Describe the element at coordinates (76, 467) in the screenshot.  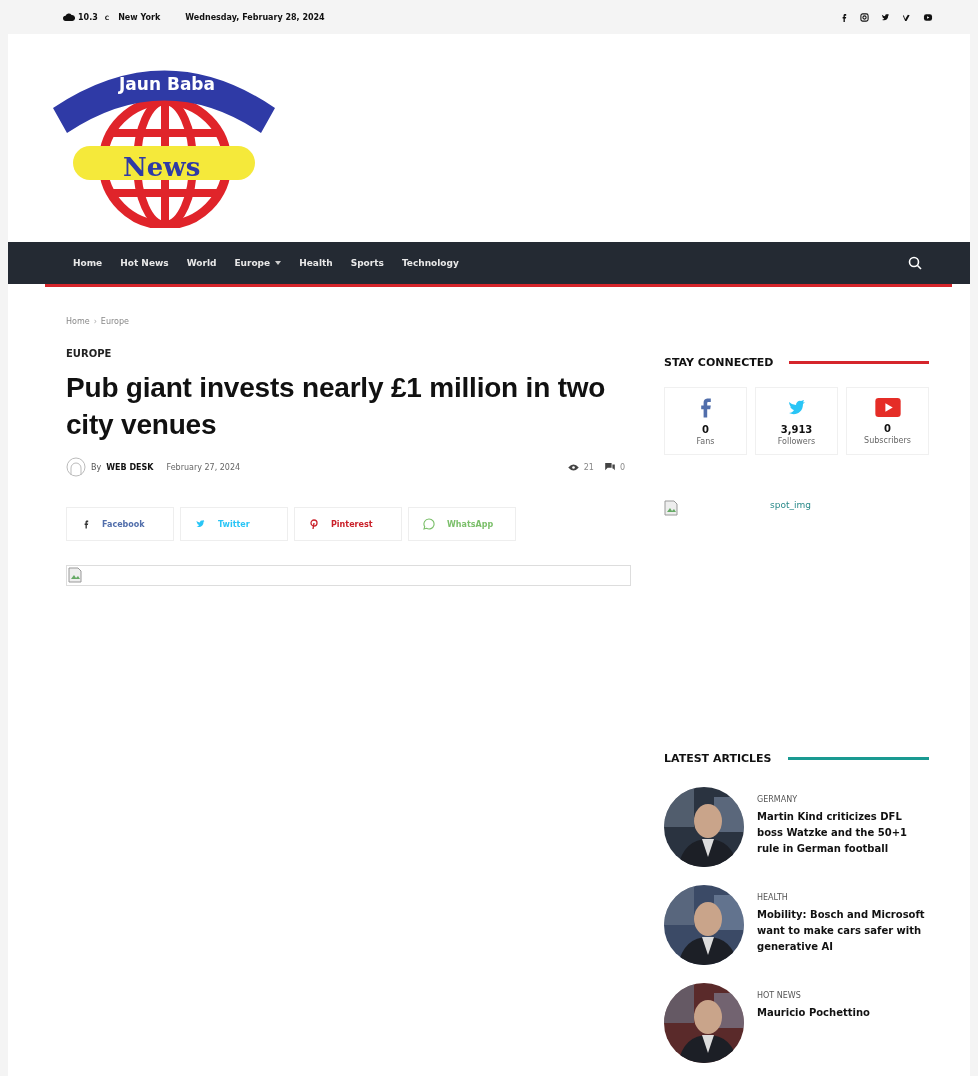
I see `avatar-icon` at that location.